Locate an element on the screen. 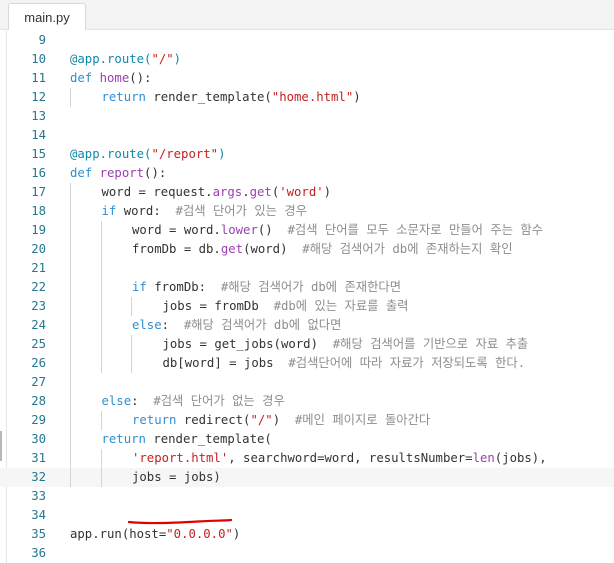 The image size is (614, 563). code-token: #메인 페이지로 돌아간다 is located at coordinates (362, 420).